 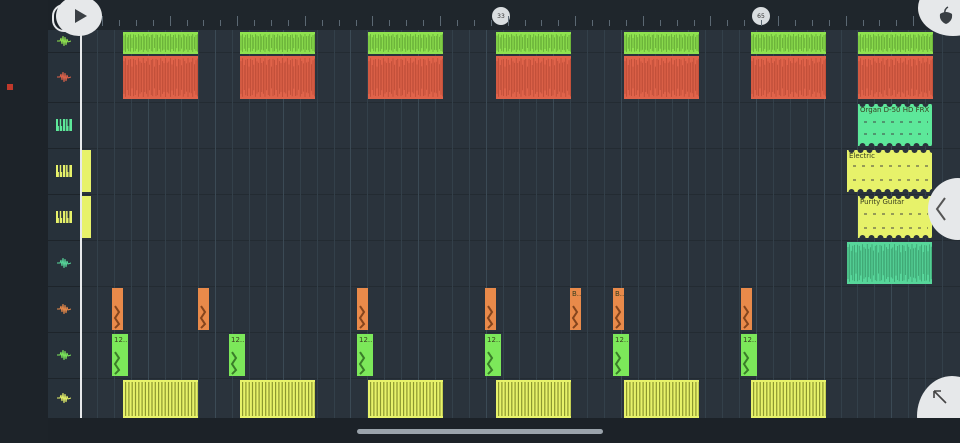 What do you see at coordinates (895, 125) in the screenshot?
I see `pattern-clip: Organ D-50 HD FRX` at bounding box center [895, 125].